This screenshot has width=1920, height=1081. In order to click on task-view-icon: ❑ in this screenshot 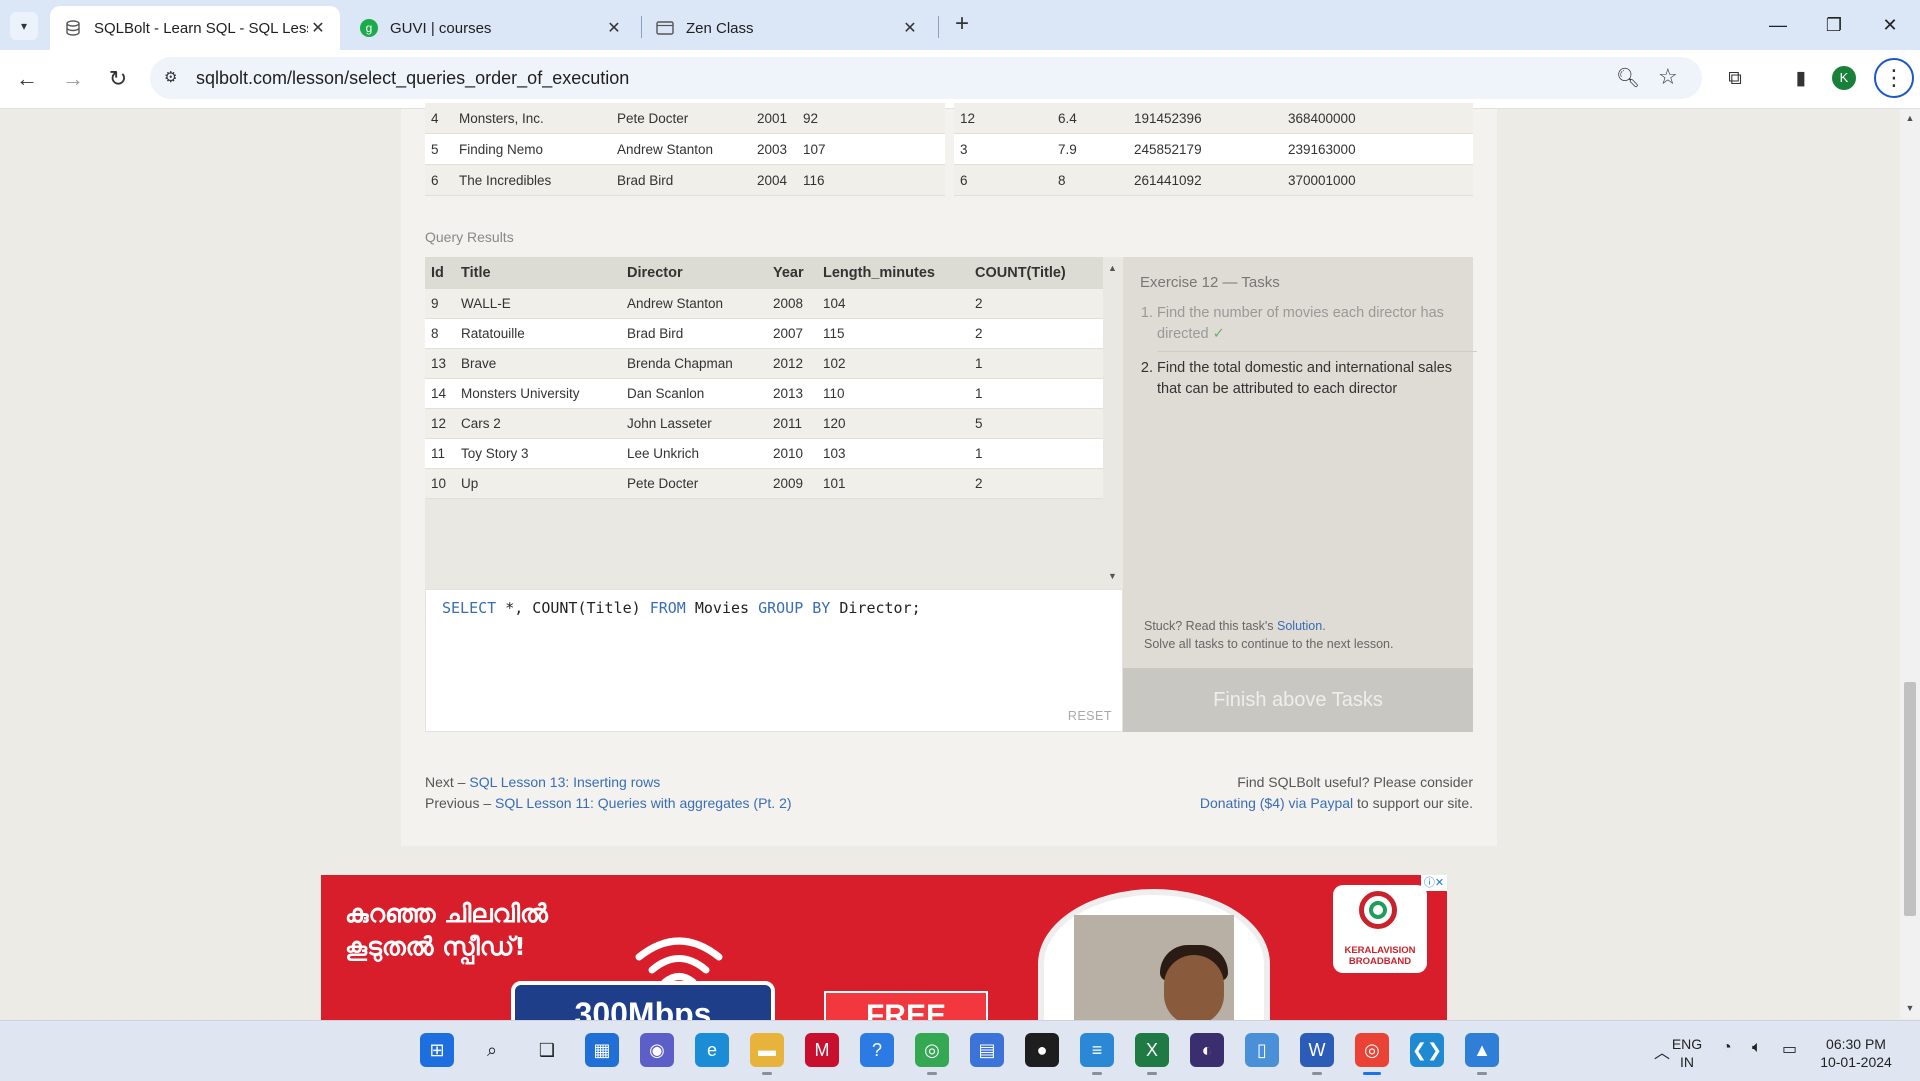, I will do `click(547, 1050)`.